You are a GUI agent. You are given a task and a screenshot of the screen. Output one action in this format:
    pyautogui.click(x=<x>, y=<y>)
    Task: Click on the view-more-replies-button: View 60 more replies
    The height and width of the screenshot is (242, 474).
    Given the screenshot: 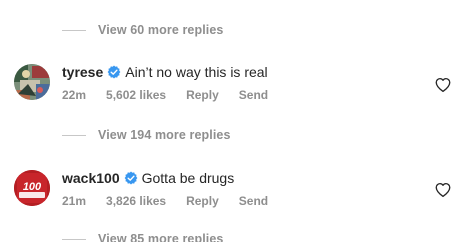 What is the action you would take?
    pyautogui.click(x=142, y=30)
    